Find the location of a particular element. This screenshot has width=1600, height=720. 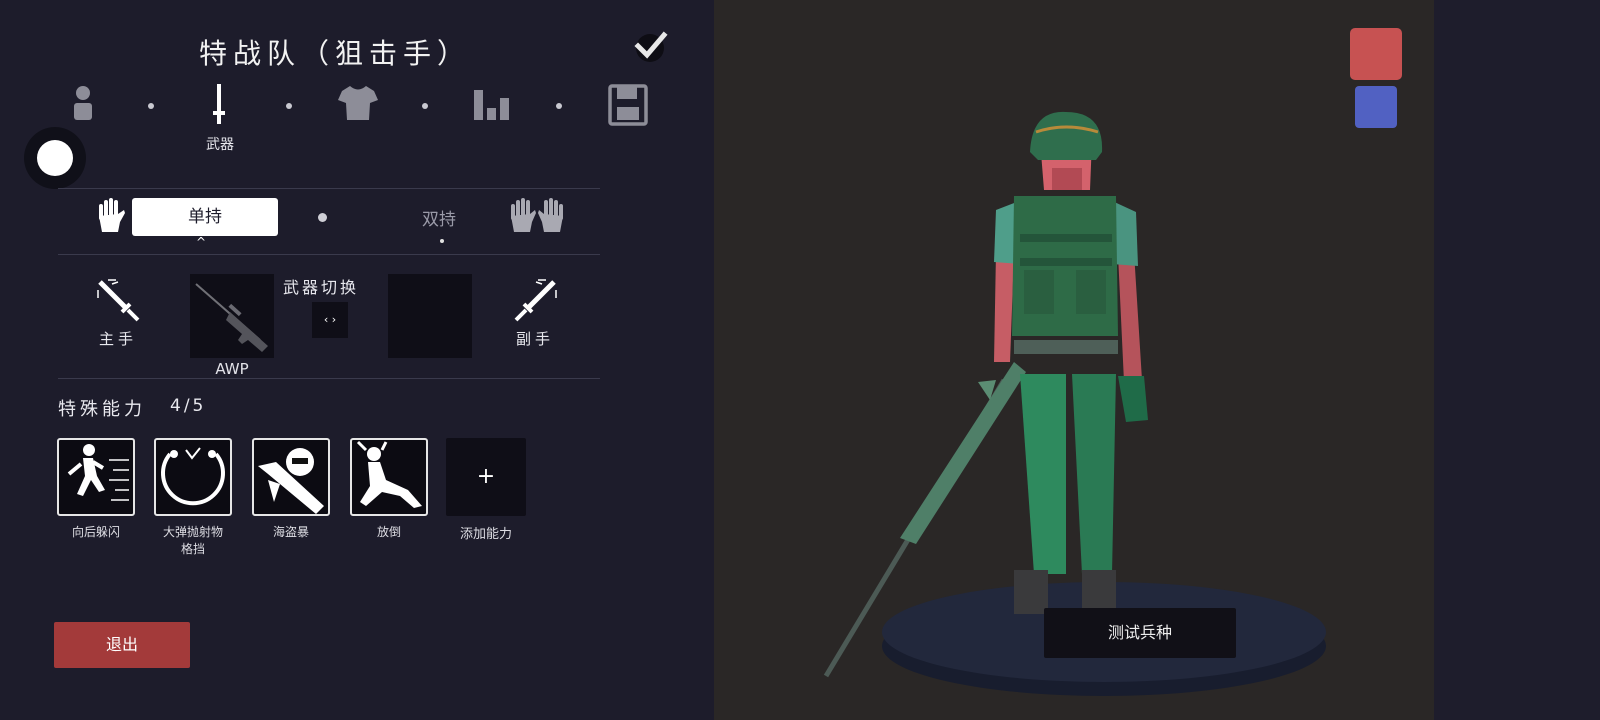

sniper-rifle-icon is located at coordinates (231, 317).